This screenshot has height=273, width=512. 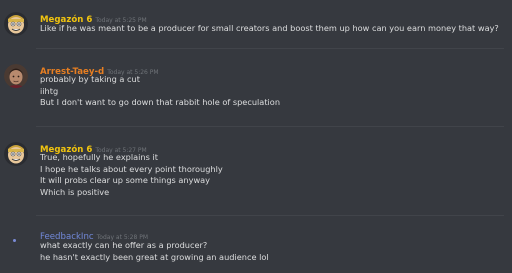 What do you see at coordinates (99, 157) in the screenshot?
I see `message-line: True, hopefully he explains it` at bounding box center [99, 157].